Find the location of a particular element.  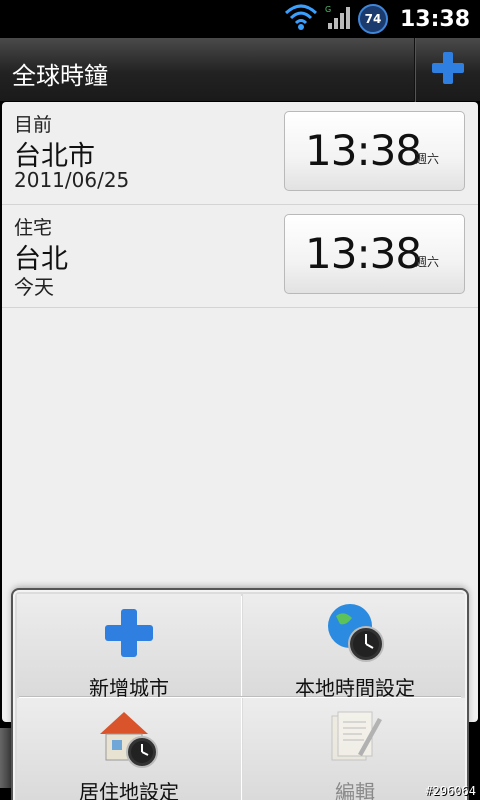

battery-level: 74 is located at coordinates (373, 19).